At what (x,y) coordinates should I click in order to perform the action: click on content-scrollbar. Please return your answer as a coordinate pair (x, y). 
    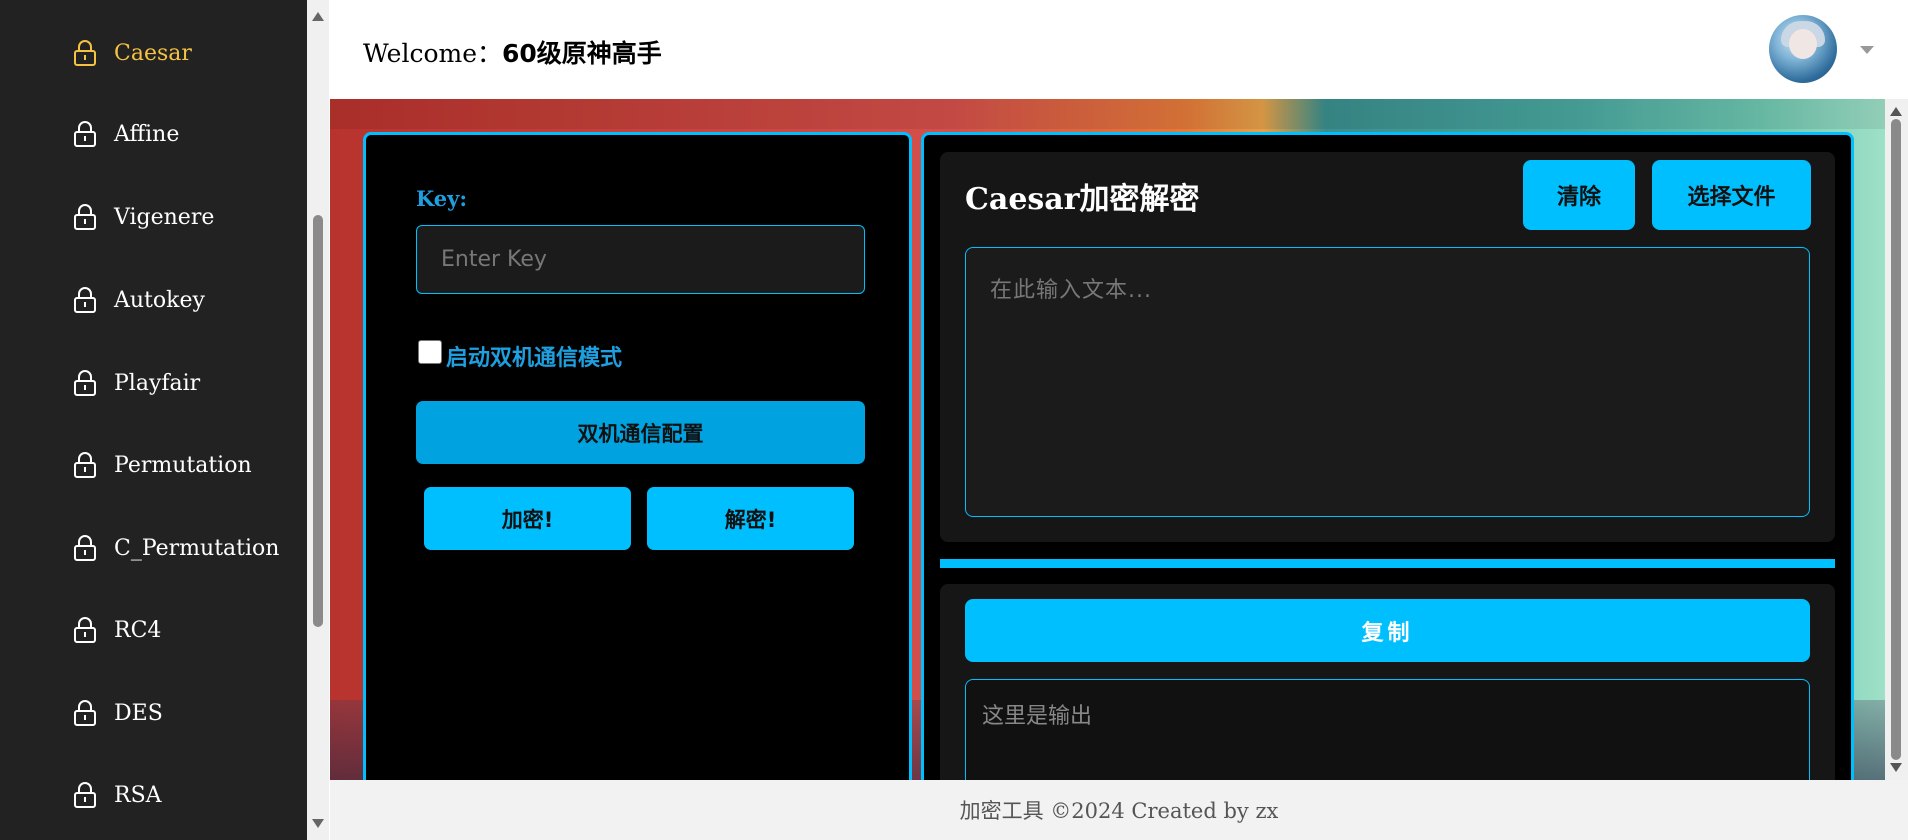
    Looking at the image, I should click on (1896, 439).